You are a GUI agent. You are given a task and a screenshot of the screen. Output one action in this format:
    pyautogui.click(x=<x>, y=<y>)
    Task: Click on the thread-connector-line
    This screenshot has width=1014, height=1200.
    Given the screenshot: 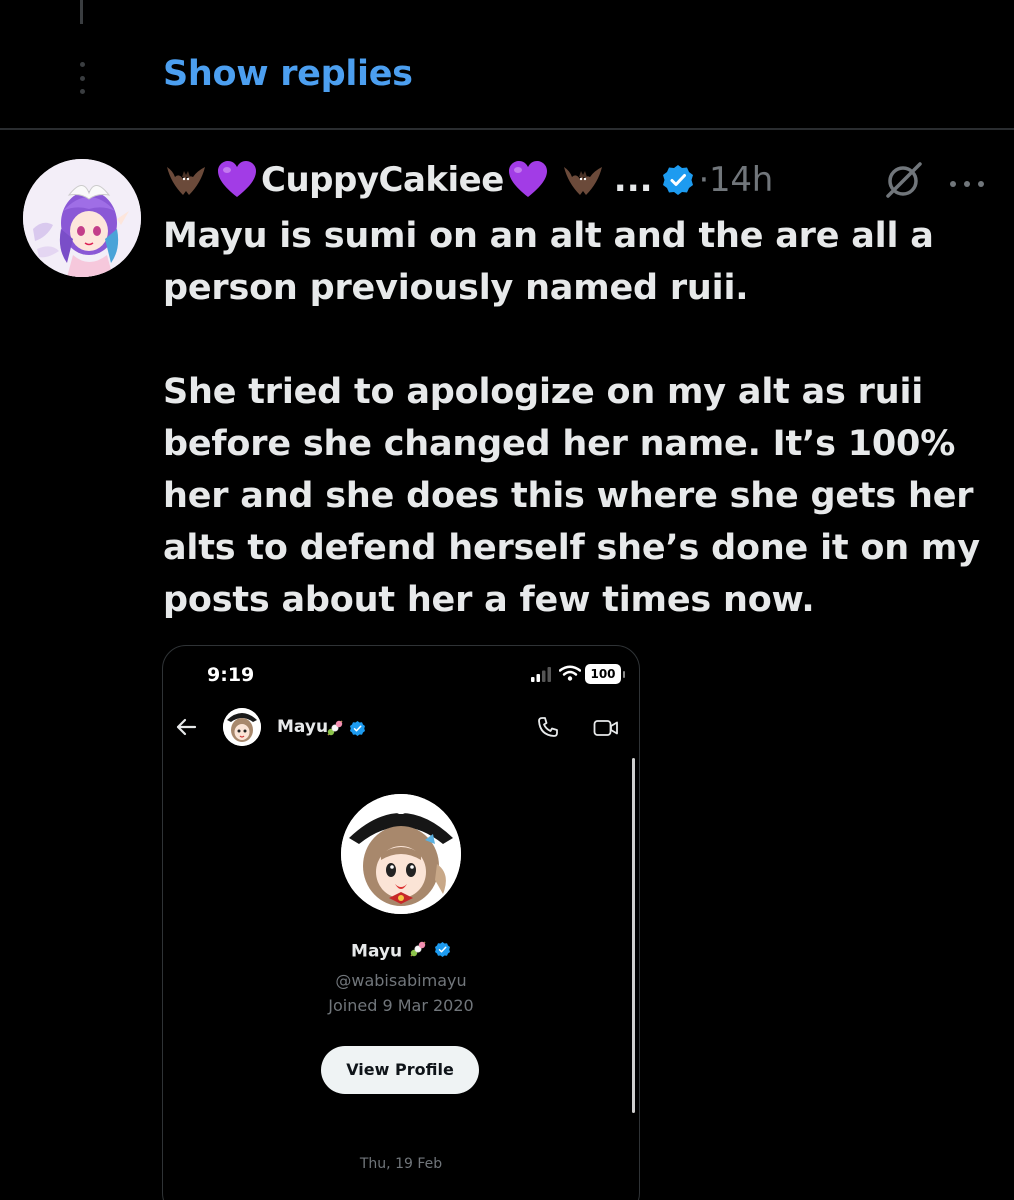 What is the action you would take?
    pyautogui.click(x=81, y=12)
    